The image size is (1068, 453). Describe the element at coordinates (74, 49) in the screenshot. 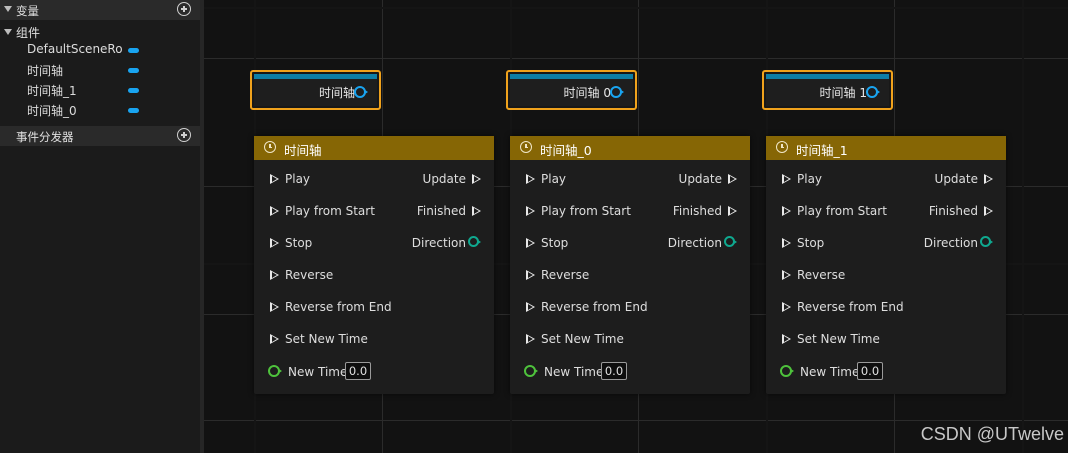

I see `component-label: DefaultSceneRoot` at that location.